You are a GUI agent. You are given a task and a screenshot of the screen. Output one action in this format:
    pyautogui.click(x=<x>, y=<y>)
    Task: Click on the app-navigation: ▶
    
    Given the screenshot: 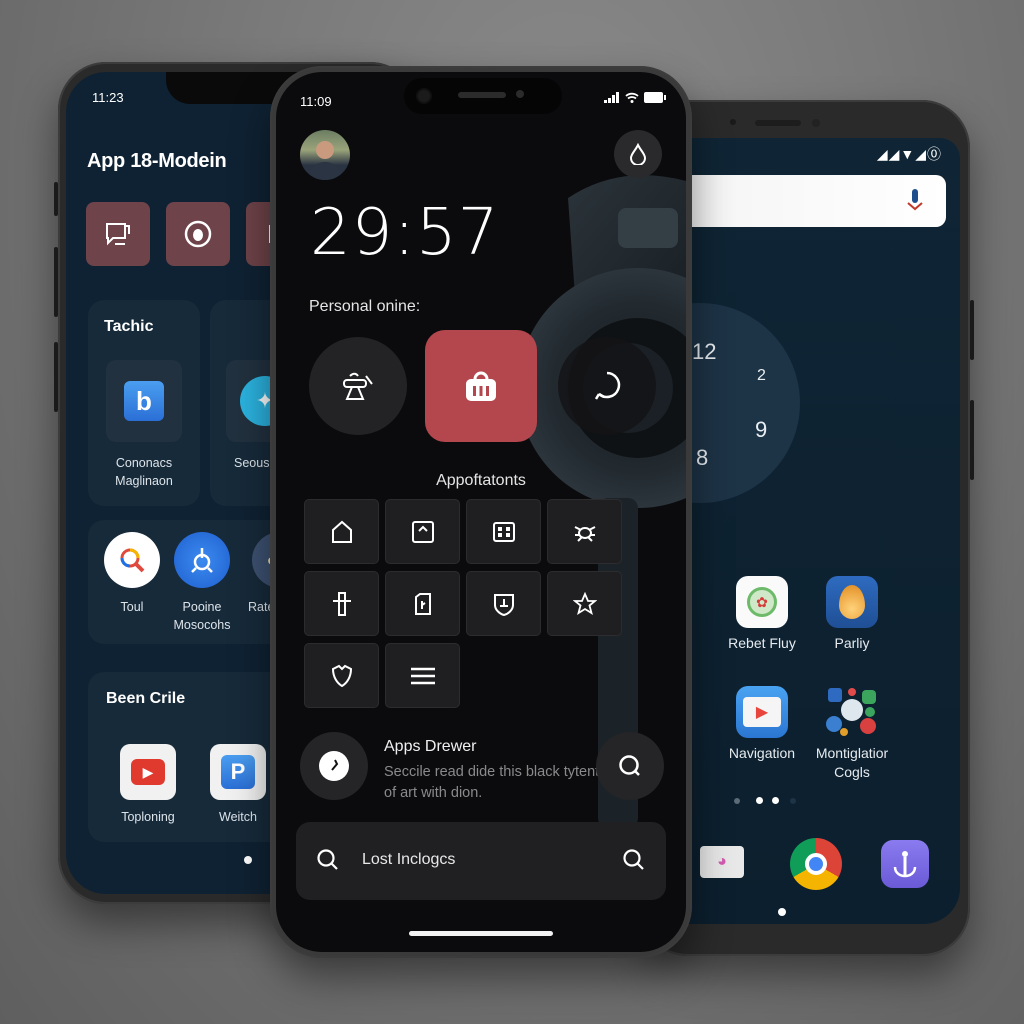 What is the action you would take?
    pyautogui.click(x=762, y=712)
    